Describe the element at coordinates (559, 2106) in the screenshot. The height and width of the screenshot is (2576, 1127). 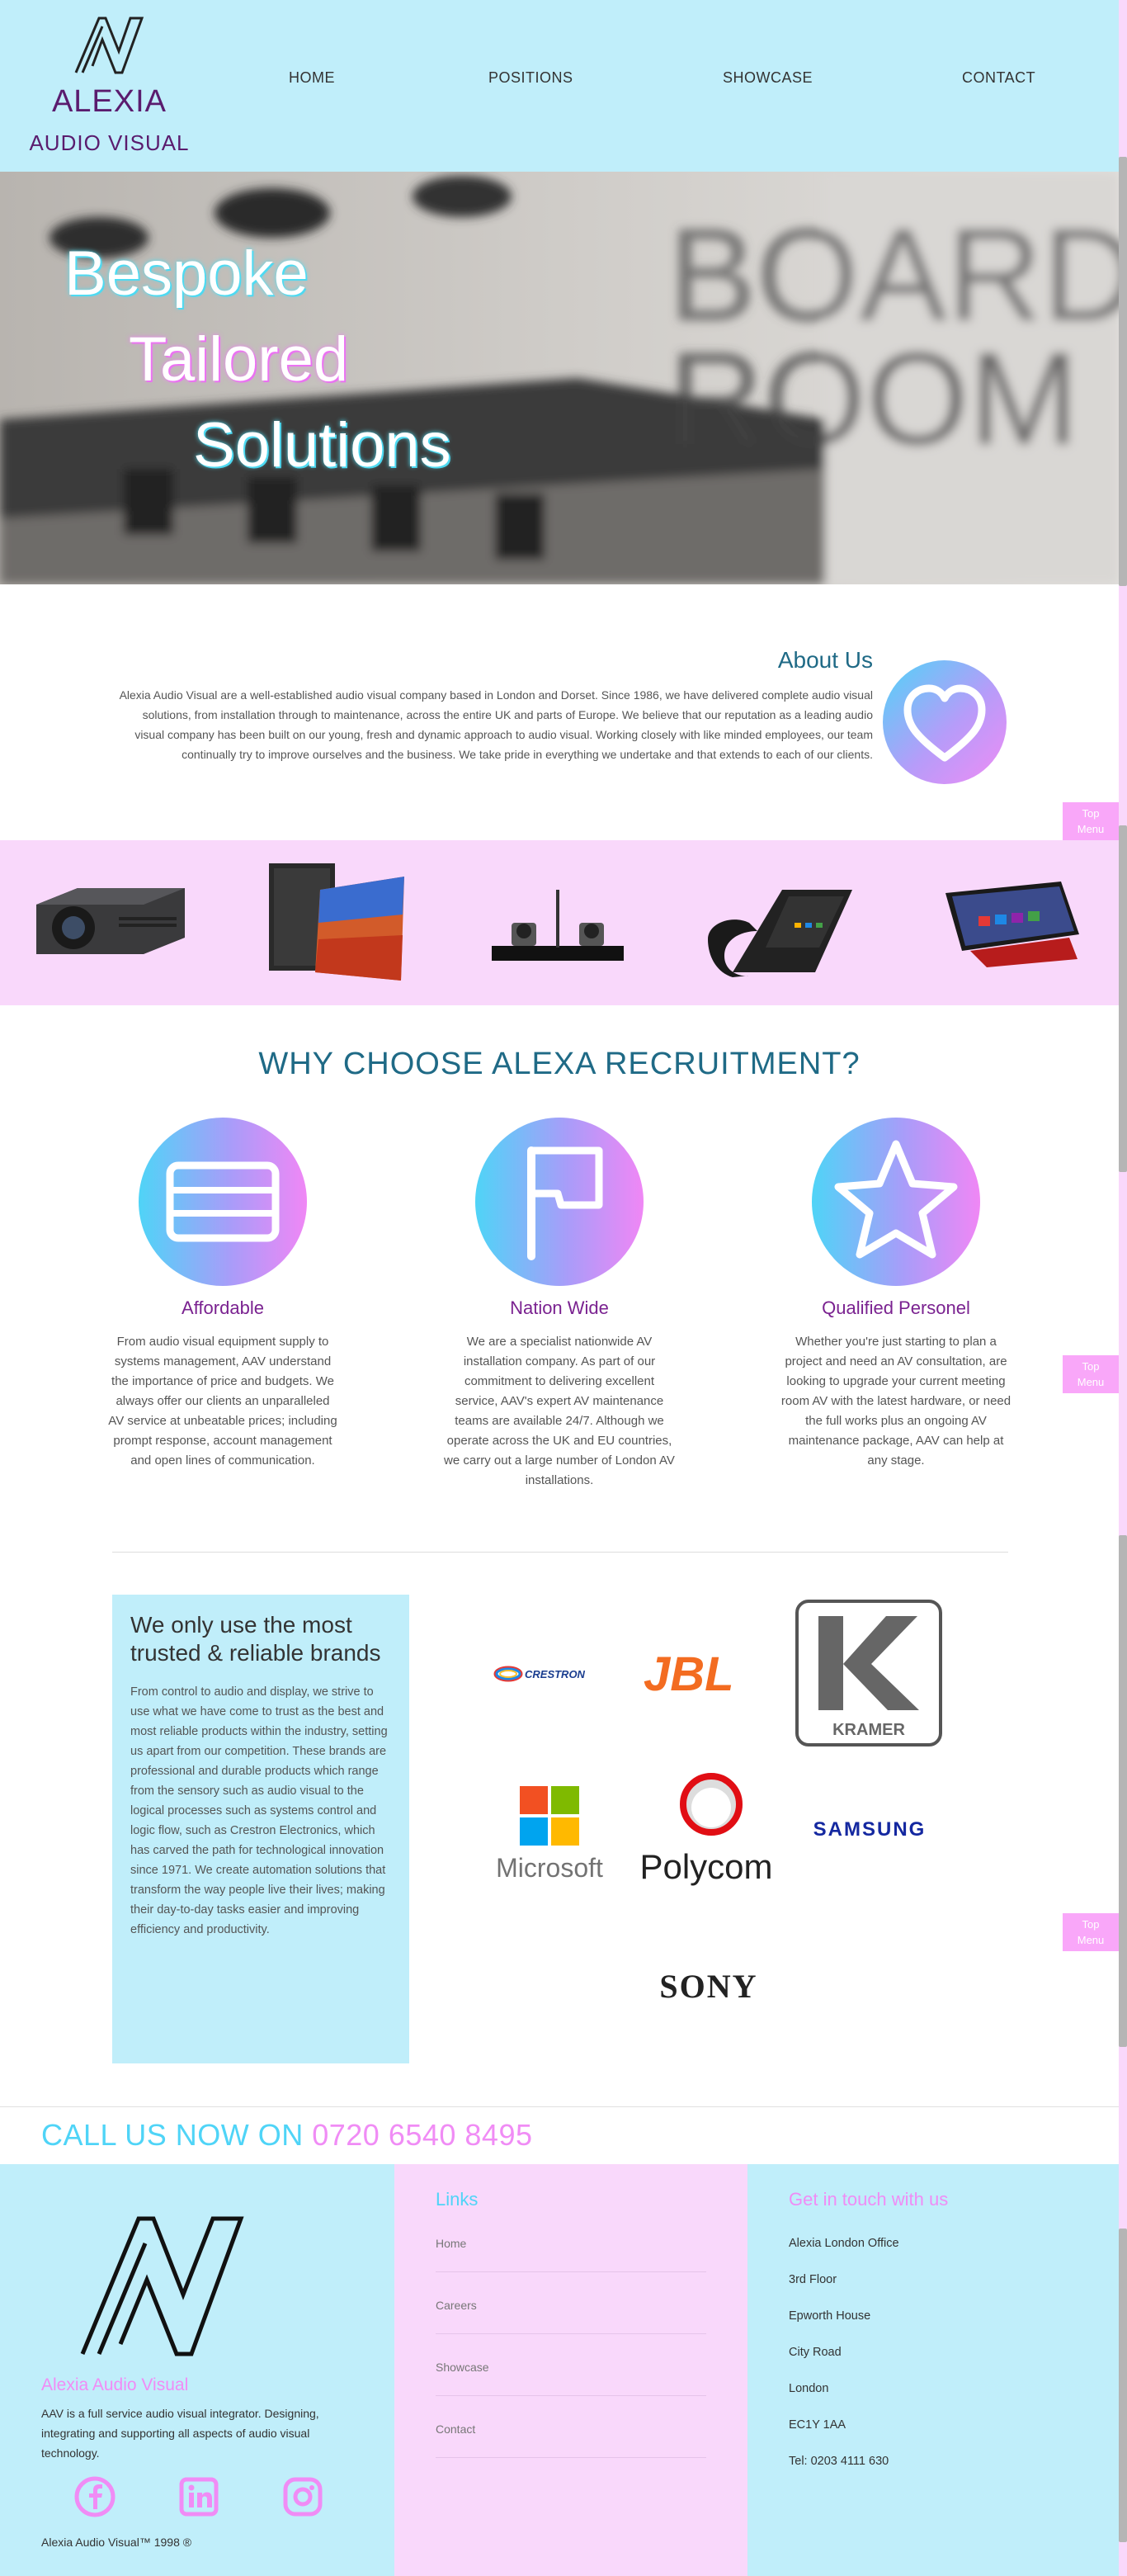
I see `call-divider` at that location.